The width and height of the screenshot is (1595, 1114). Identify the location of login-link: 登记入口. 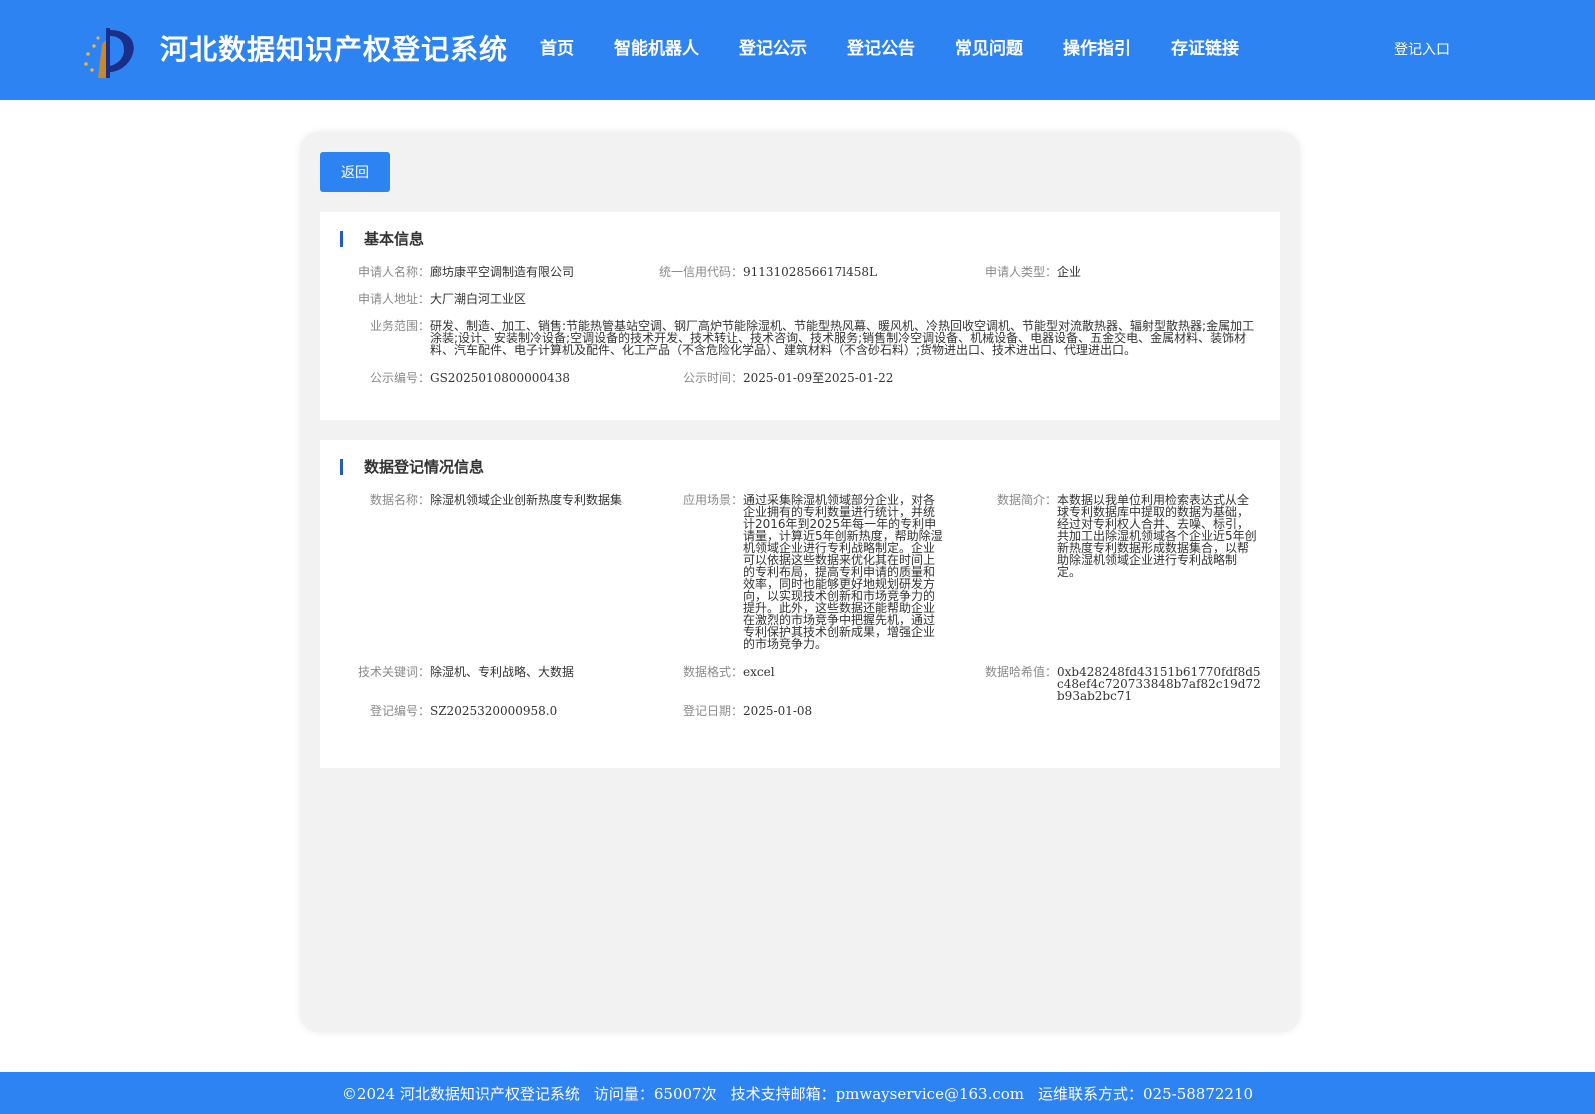
(1422, 49).